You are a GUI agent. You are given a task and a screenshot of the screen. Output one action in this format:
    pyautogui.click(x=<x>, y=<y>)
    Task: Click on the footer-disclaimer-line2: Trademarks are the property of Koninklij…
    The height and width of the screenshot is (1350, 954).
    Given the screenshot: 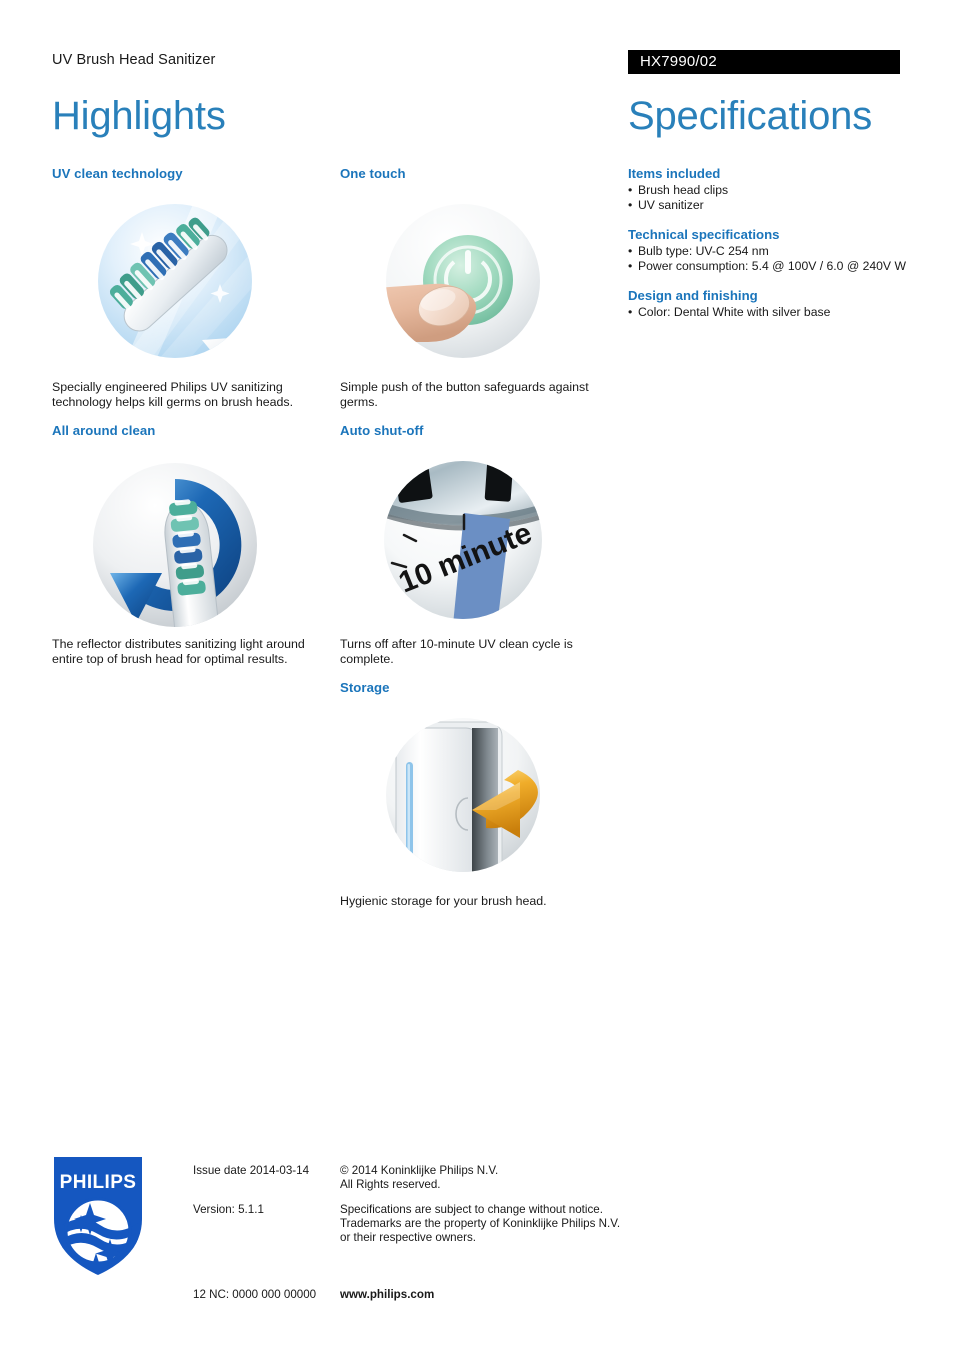 What is the action you would take?
    pyautogui.click(x=480, y=1224)
    